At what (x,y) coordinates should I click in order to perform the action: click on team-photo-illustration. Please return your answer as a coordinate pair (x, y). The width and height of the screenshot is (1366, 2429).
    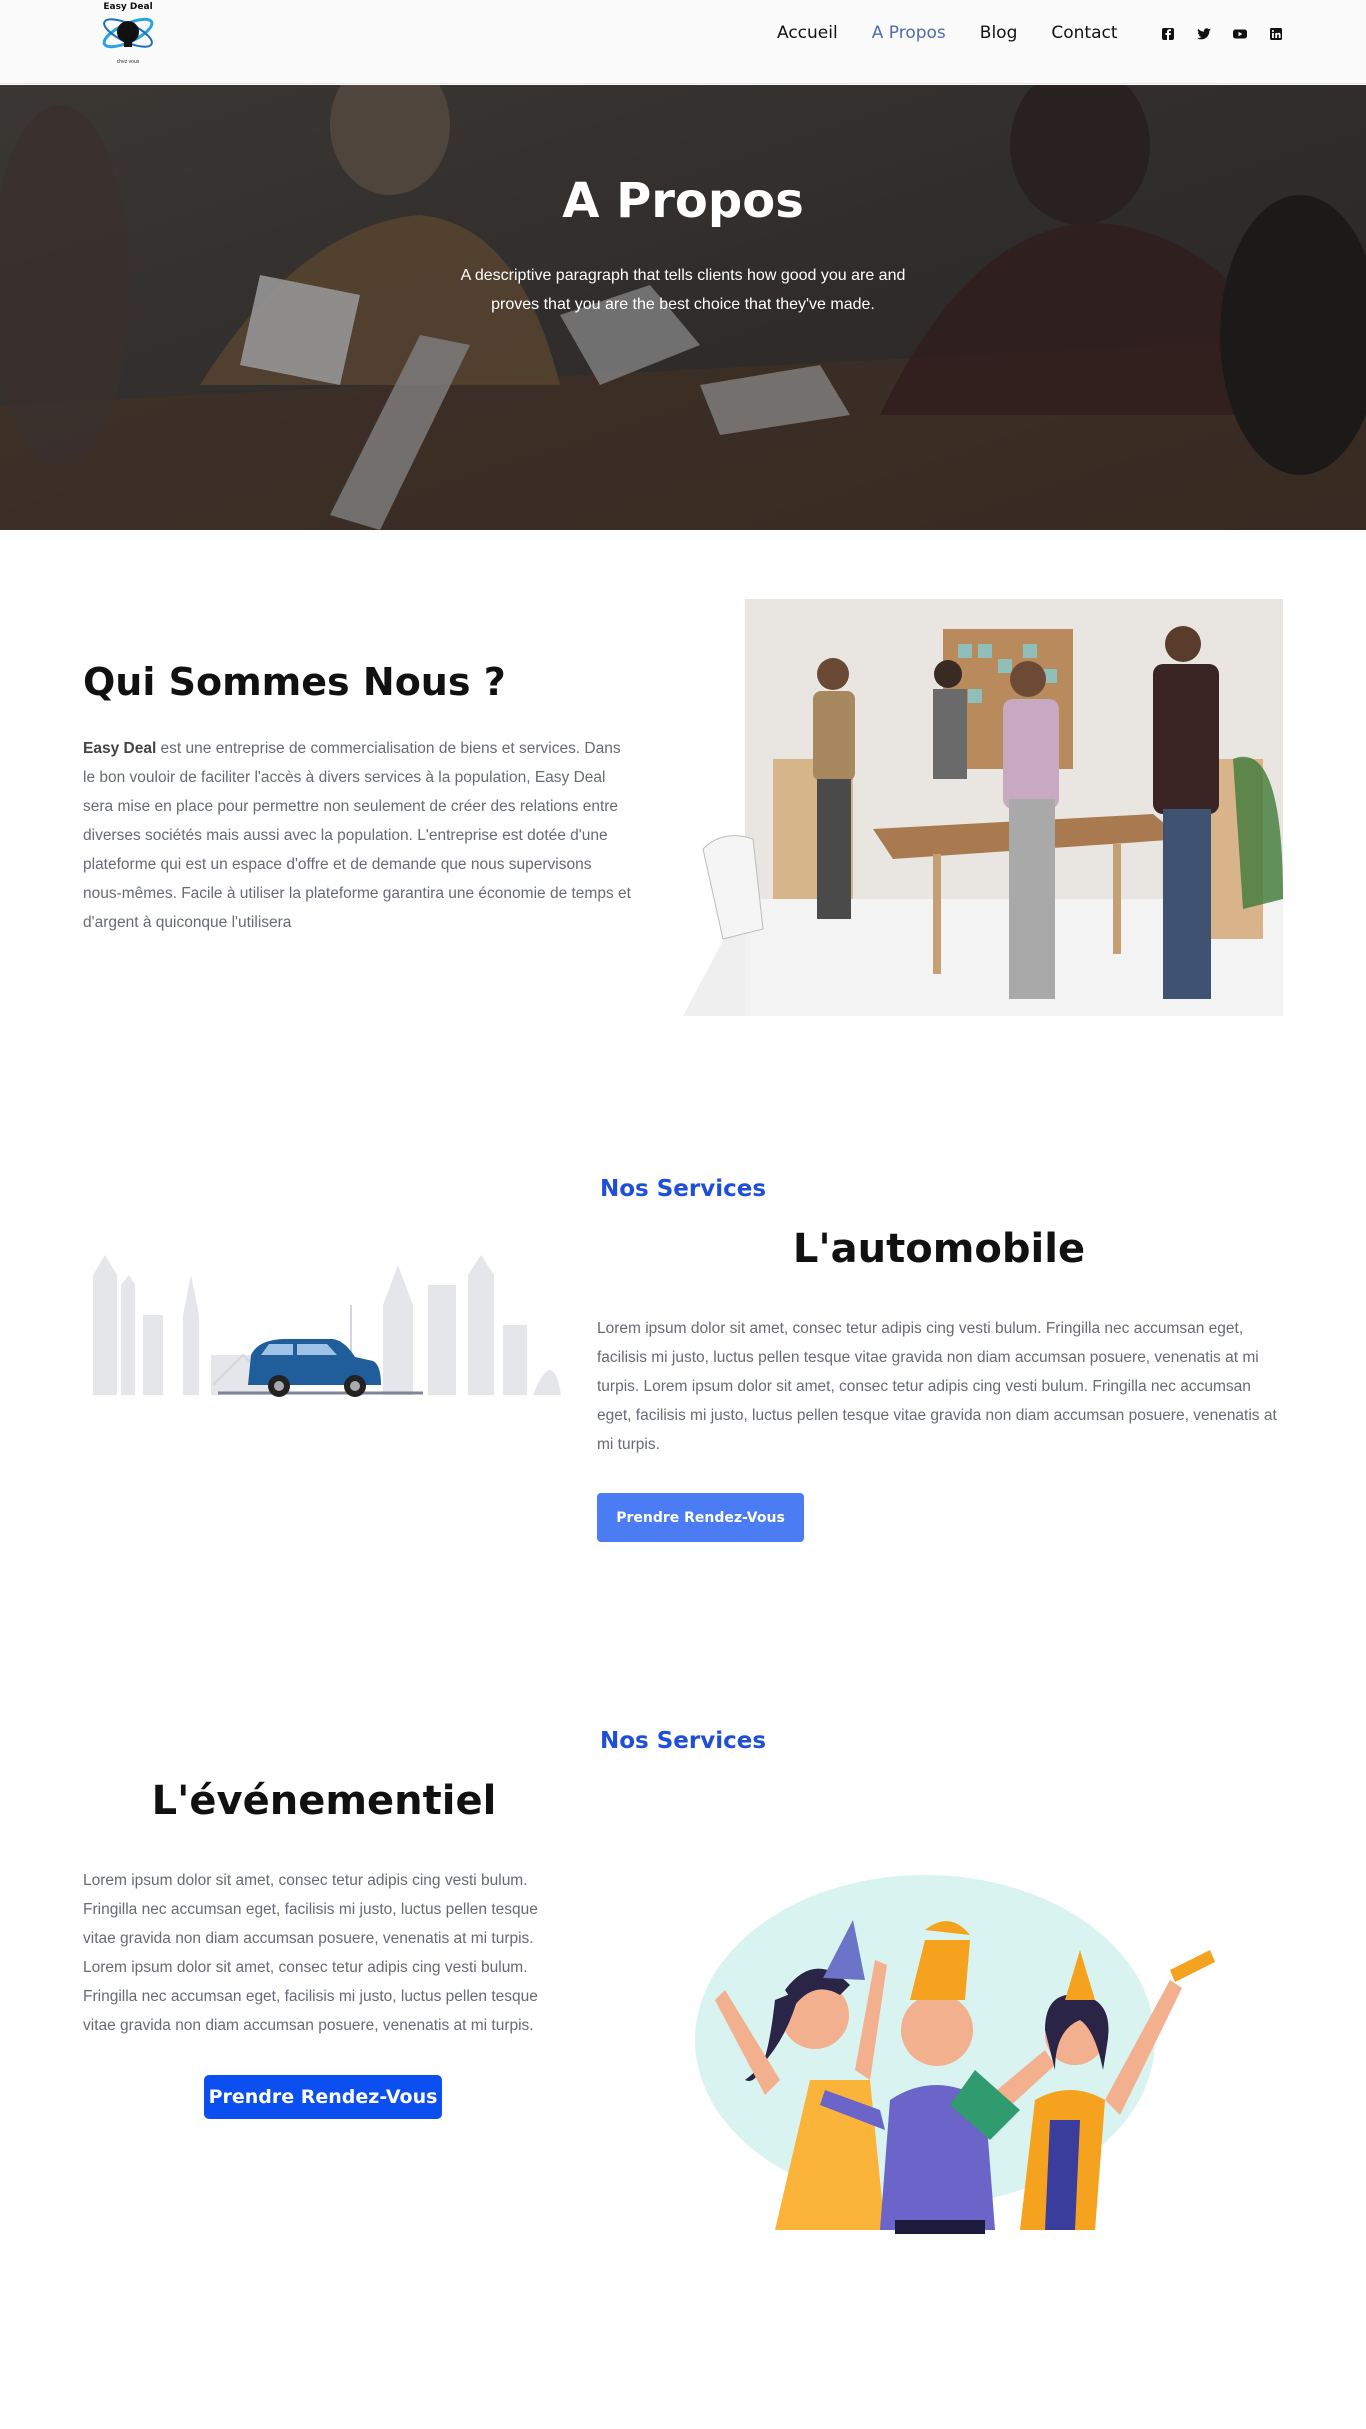
    Looking at the image, I should click on (983, 807).